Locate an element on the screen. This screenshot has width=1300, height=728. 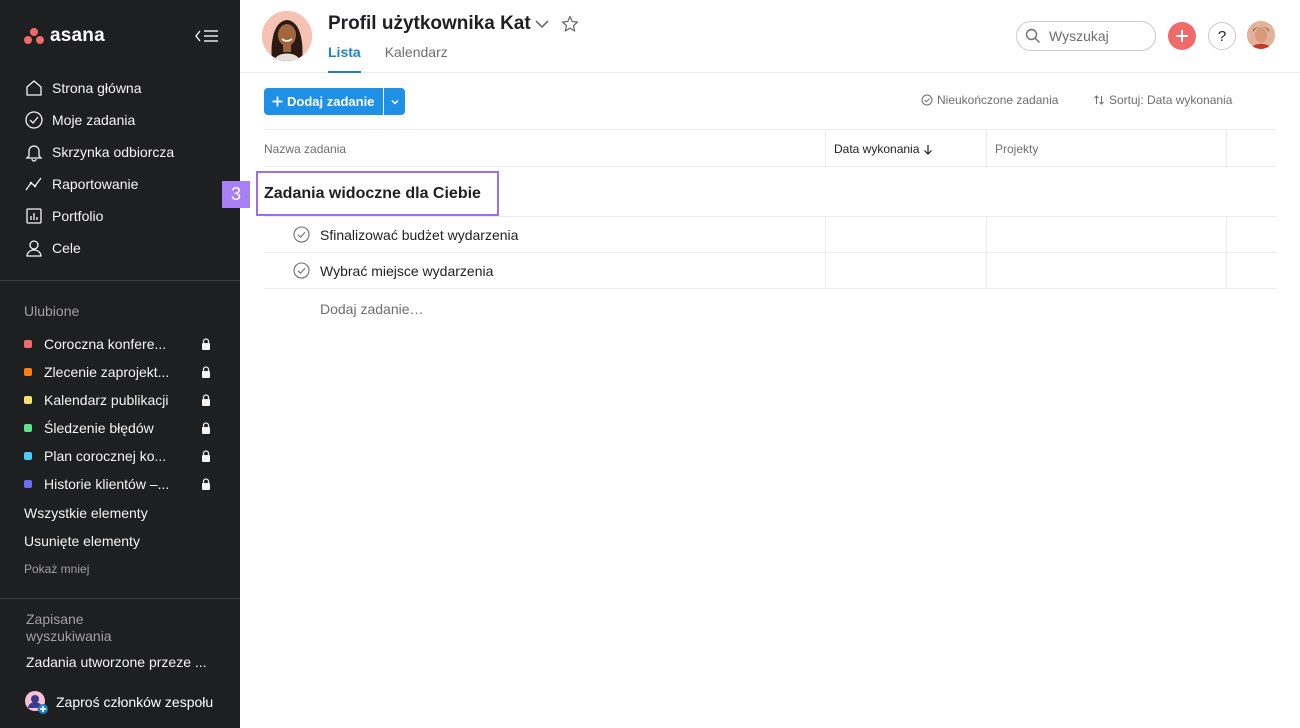
add-task-label: Dodaj zadanie is located at coordinates (331, 101).